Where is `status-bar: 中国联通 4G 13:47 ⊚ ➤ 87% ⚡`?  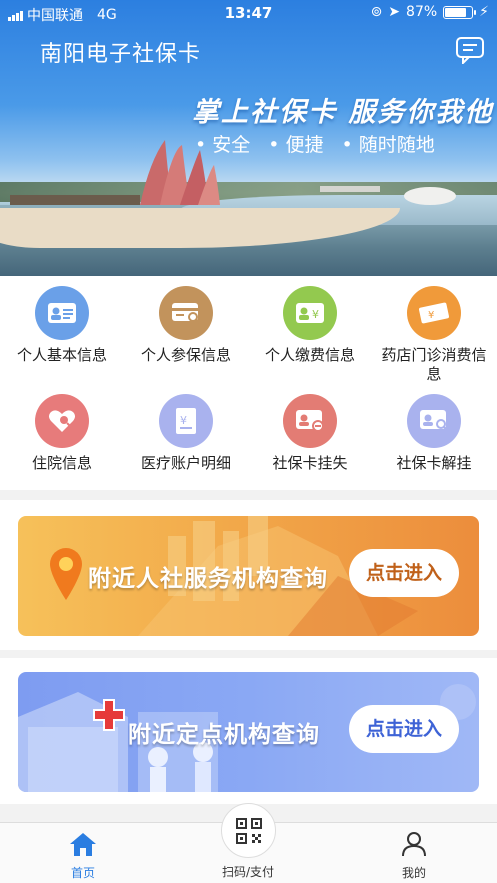 status-bar: 中国联通 4G 13:47 ⊚ ➤ 87% ⚡ is located at coordinates (248, 13).